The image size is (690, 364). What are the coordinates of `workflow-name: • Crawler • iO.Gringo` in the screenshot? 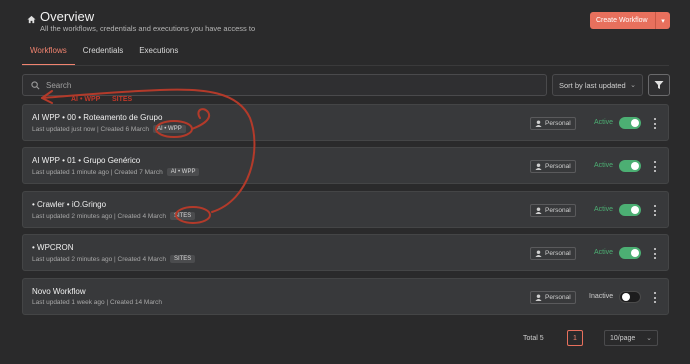 It's located at (69, 204).